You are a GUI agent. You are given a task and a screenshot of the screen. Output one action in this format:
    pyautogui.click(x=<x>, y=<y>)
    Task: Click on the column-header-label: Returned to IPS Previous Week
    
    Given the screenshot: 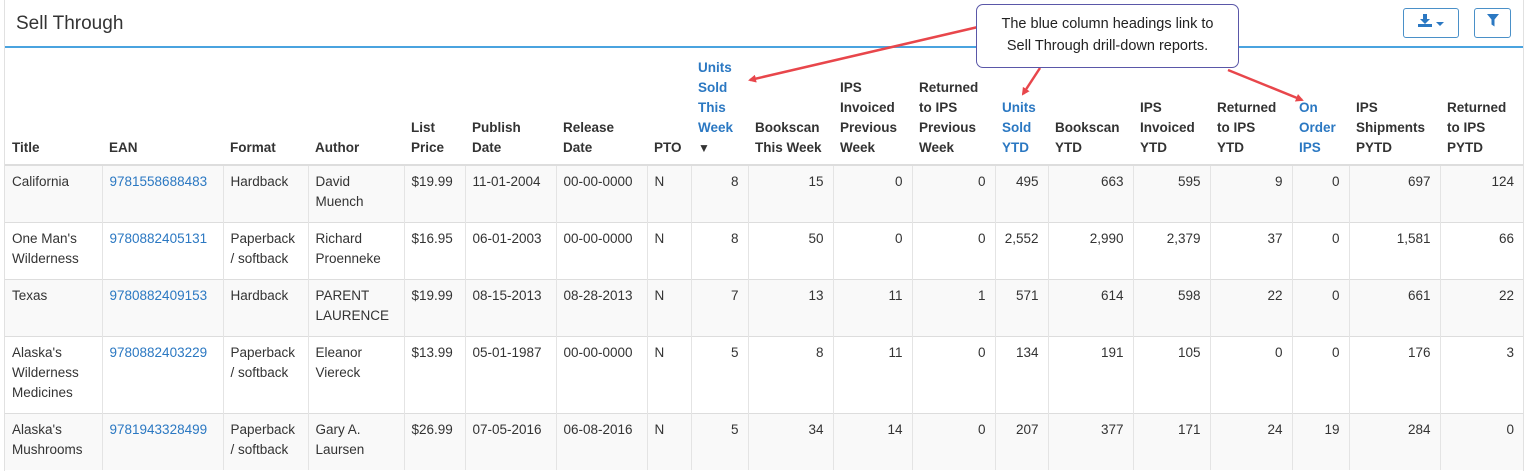 What is the action you would take?
    pyautogui.click(x=949, y=117)
    